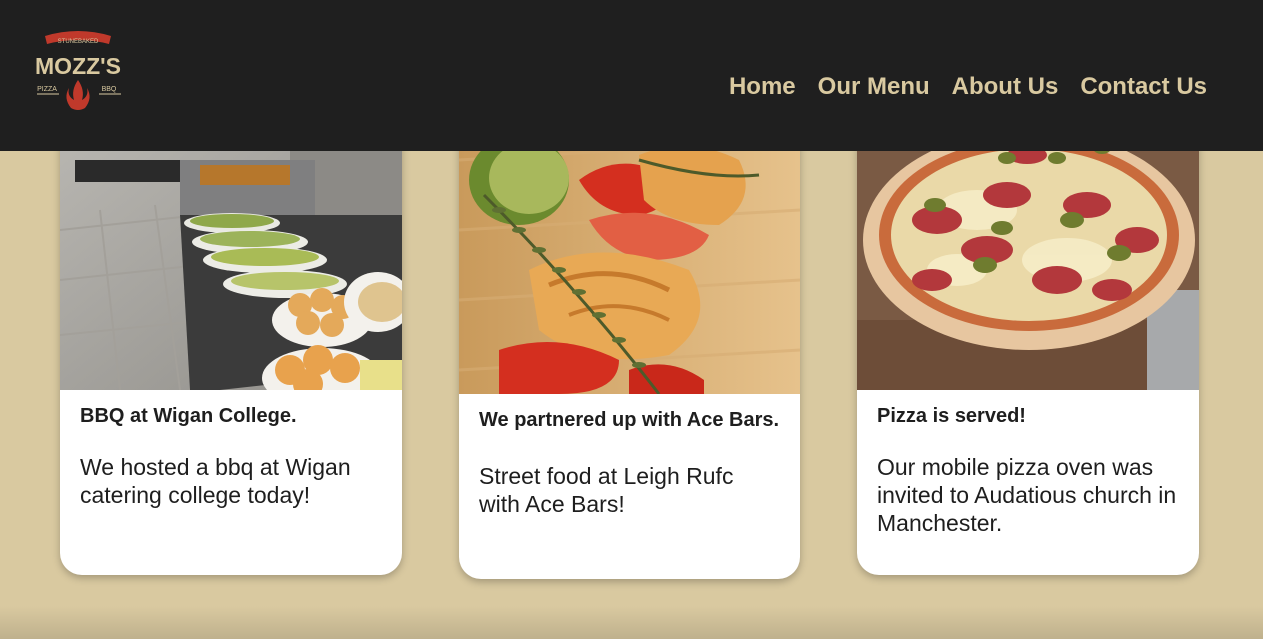  What do you see at coordinates (606, 490) in the screenshot?
I see `post-text: Street food at Leigh Rufc with Ace Bars!` at bounding box center [606, 490].